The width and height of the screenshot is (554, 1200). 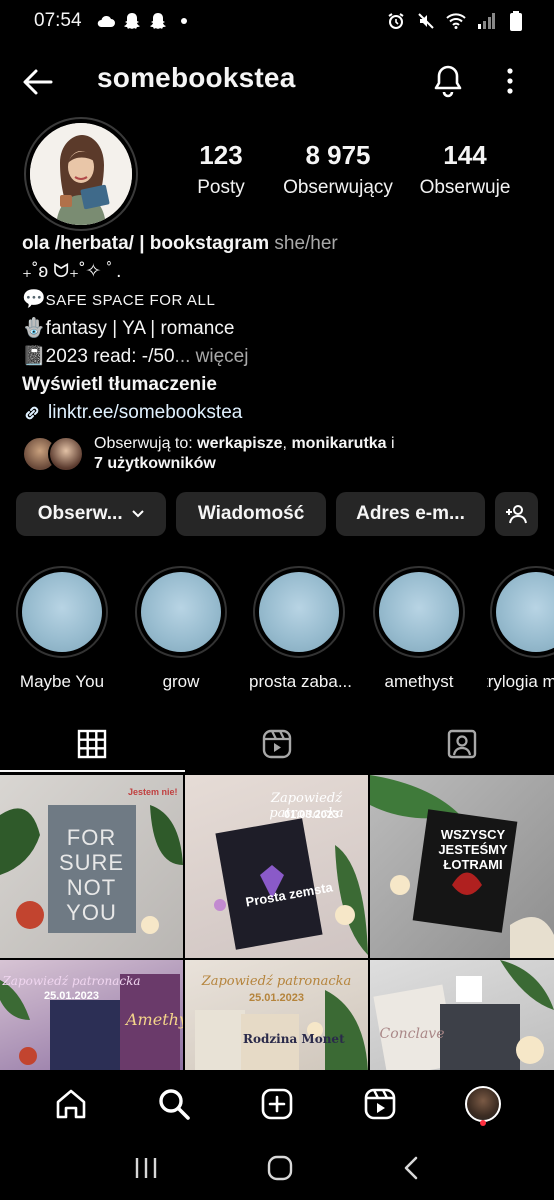 I want to click on alarm-icon, so click(x=396, y=21).